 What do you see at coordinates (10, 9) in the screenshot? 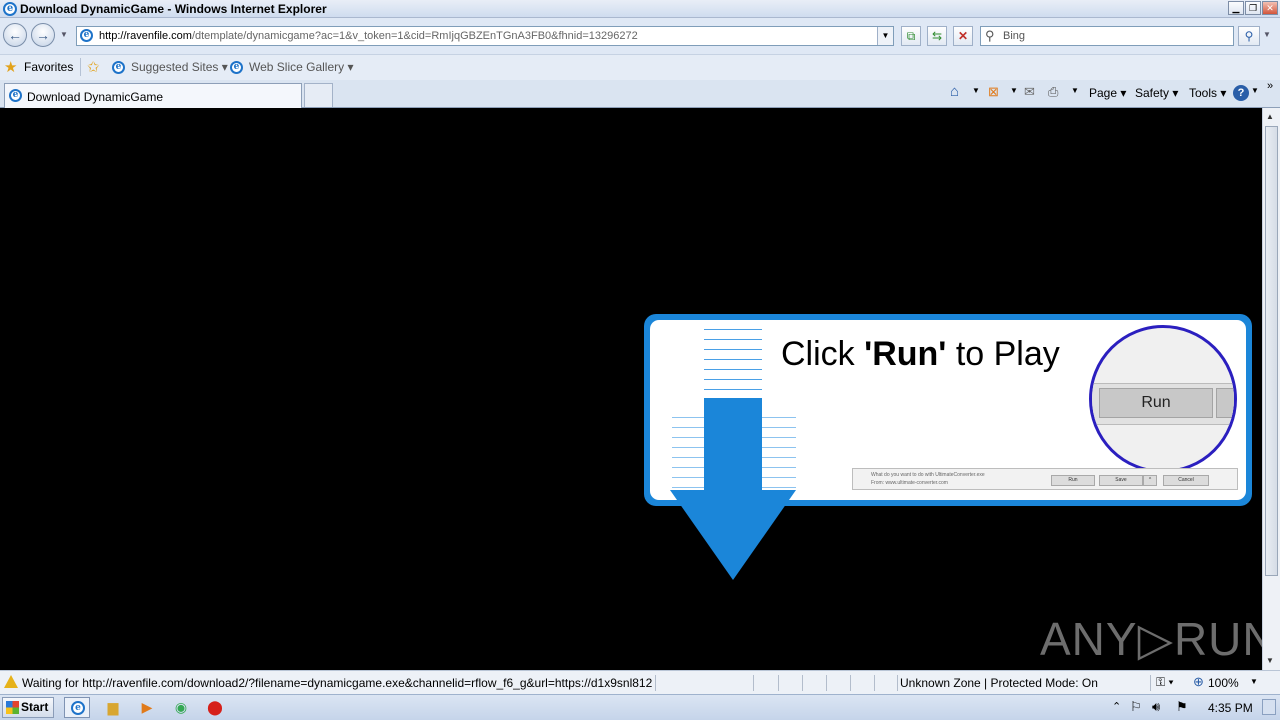
I see `ie-logo-icon: e` at bounding box center [10, 9].